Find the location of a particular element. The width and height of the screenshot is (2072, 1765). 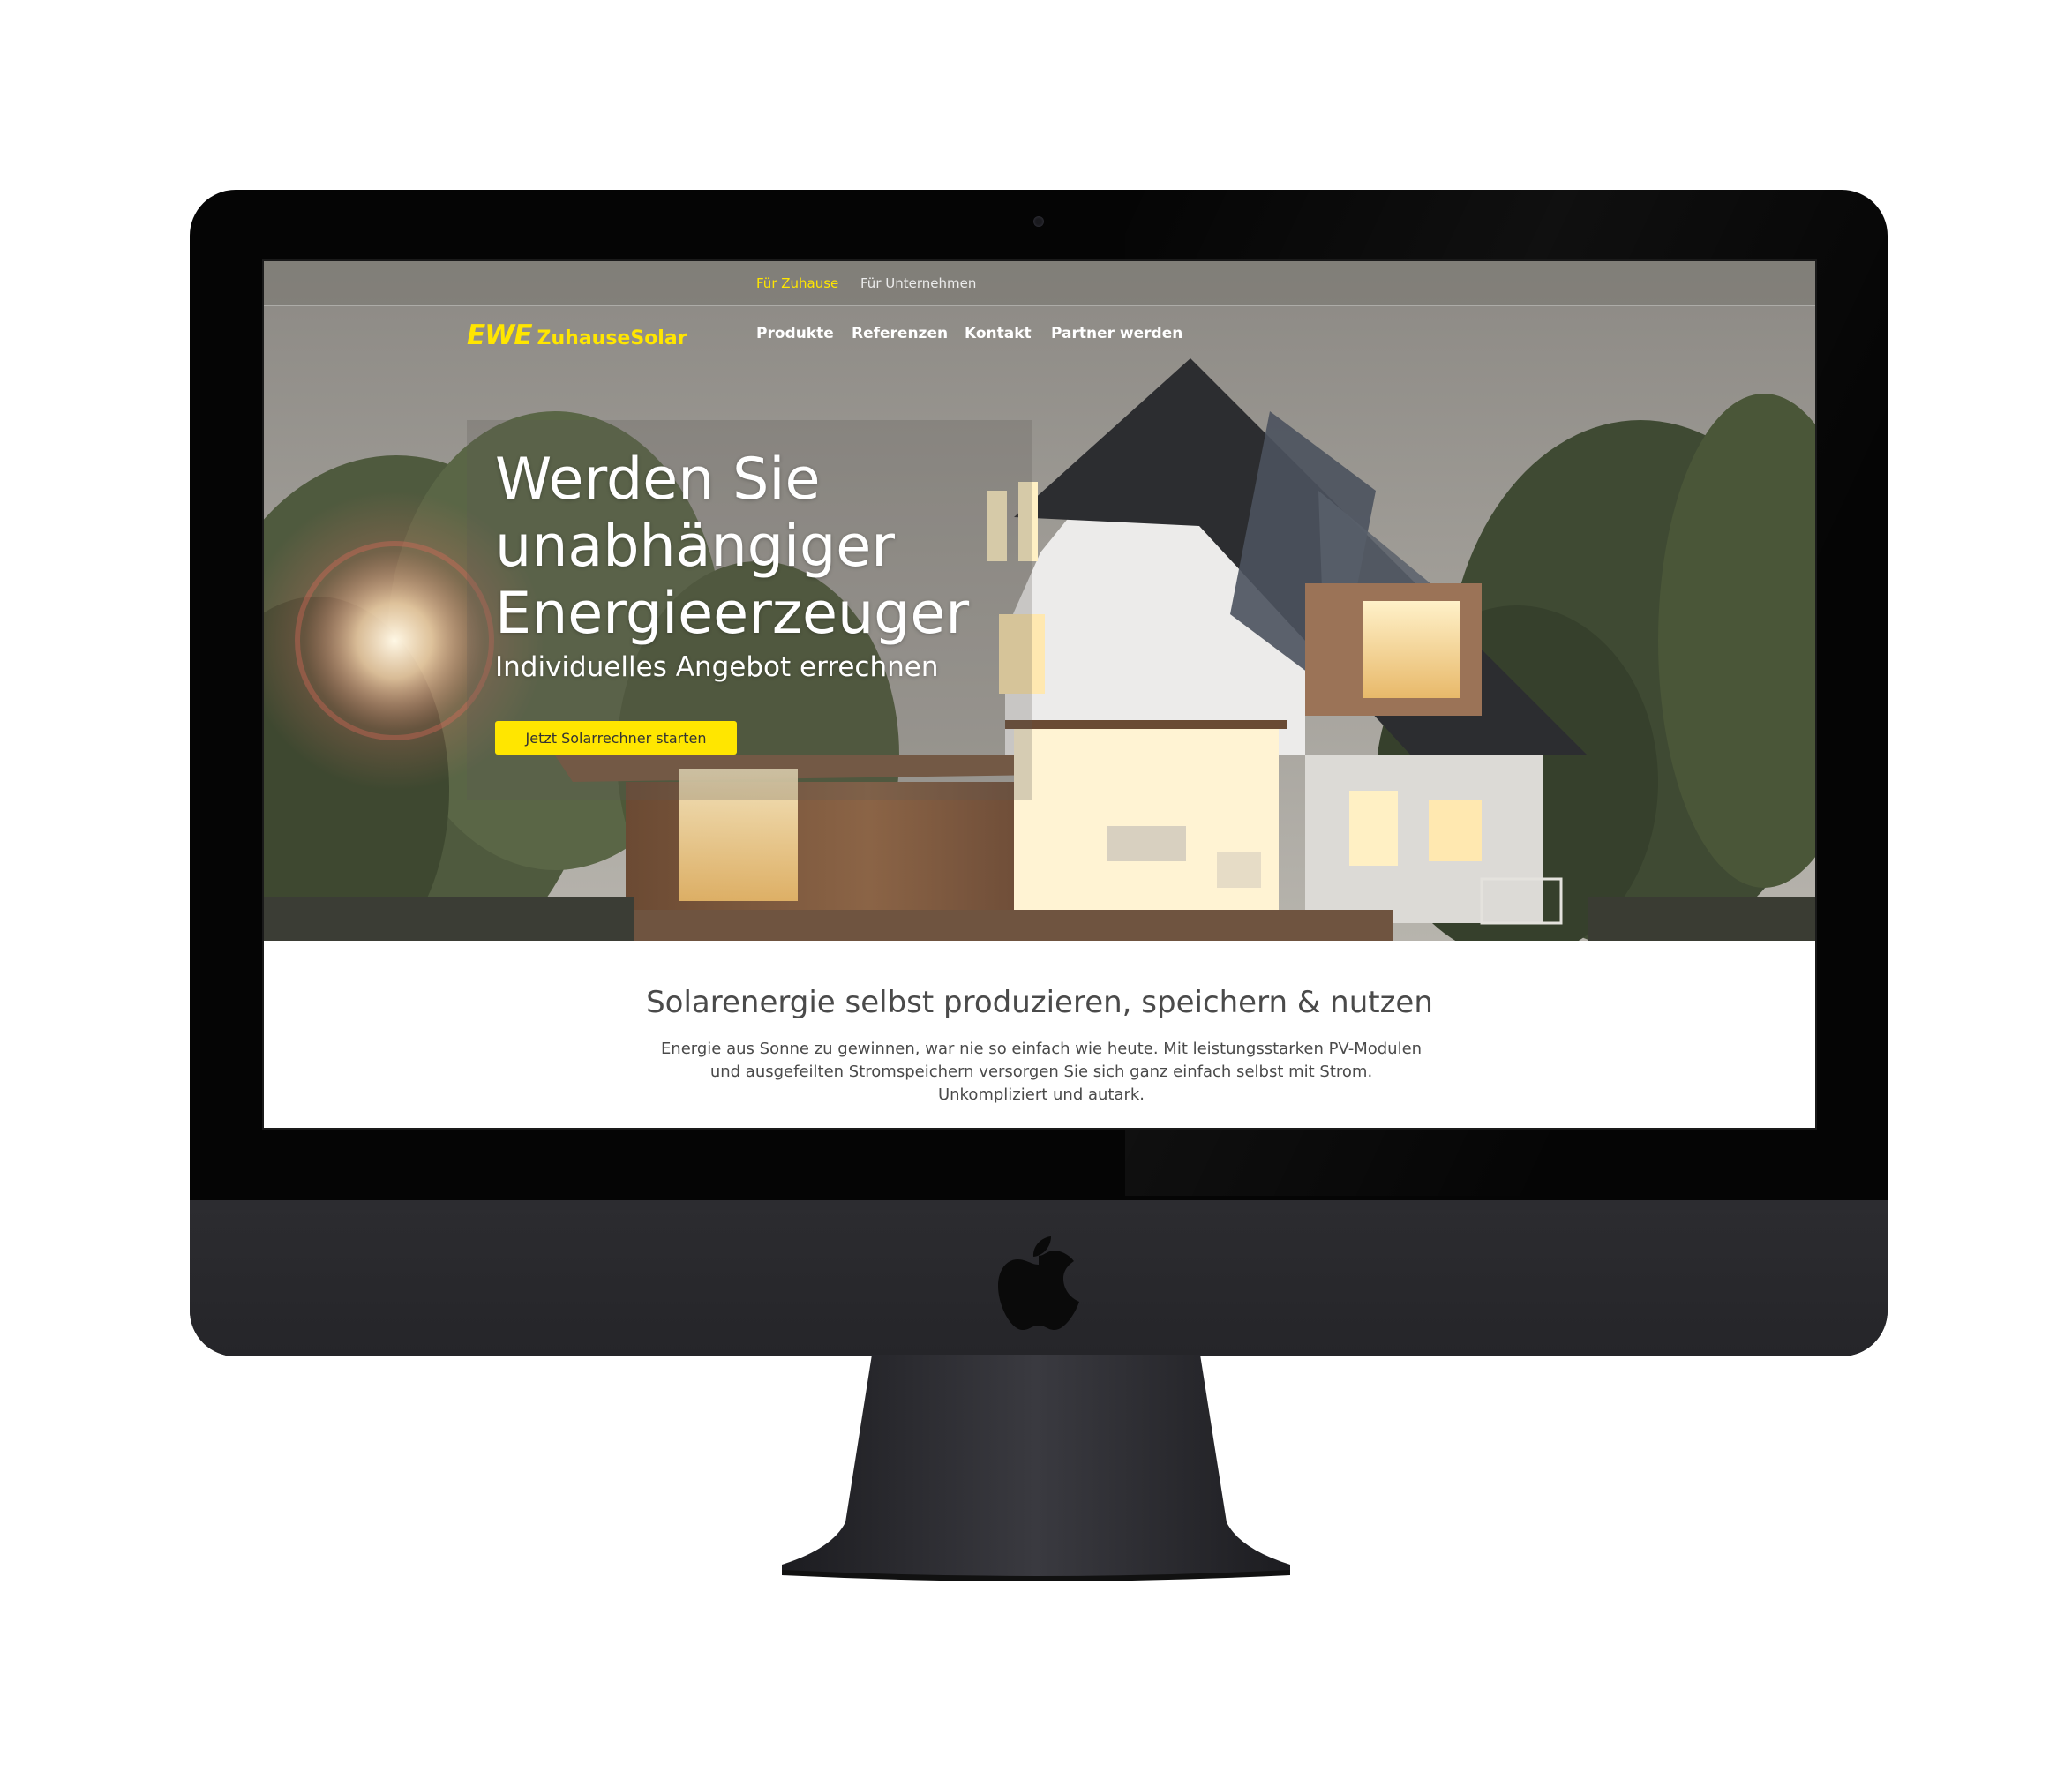

logo-zuhausesolar: ZuhauseSolar is located at coordinates (612, 338).